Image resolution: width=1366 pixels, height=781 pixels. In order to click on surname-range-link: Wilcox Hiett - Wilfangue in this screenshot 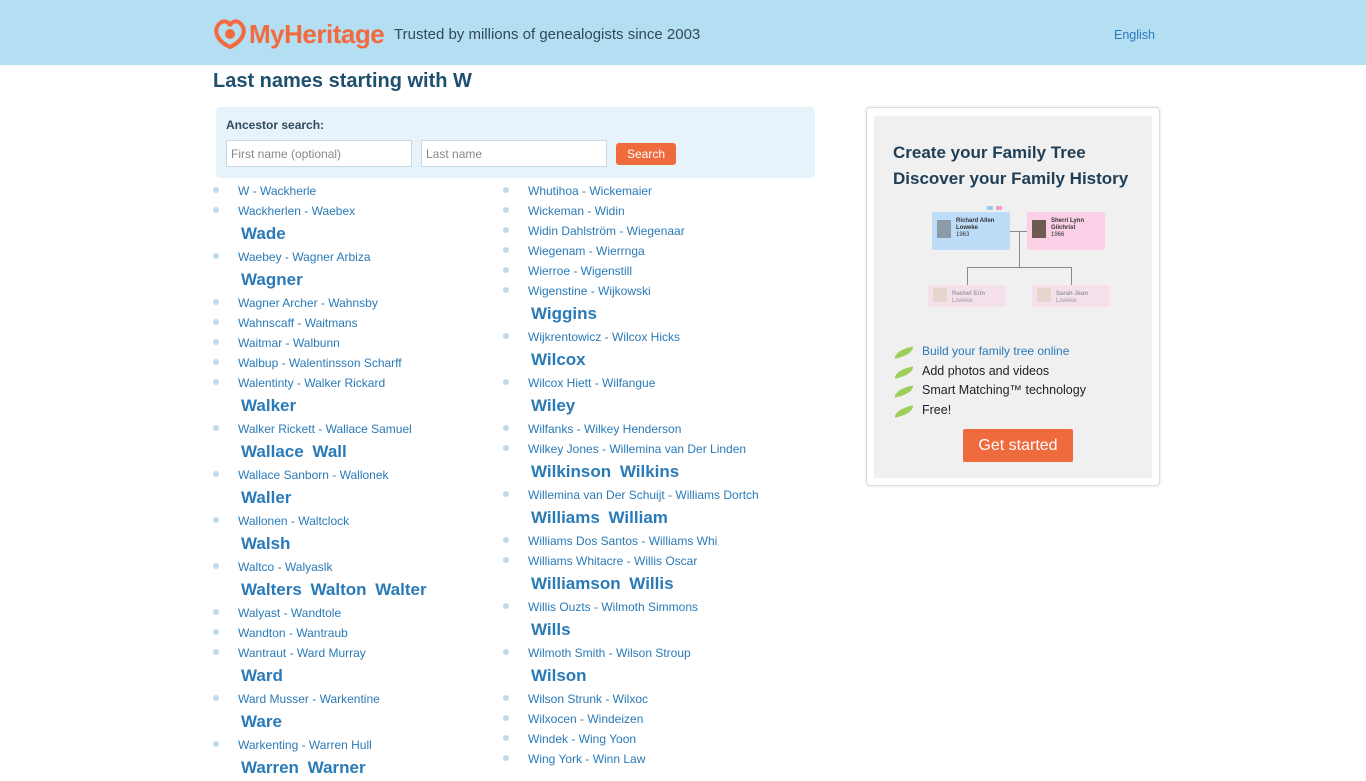, I will do `click(653, 383)`.